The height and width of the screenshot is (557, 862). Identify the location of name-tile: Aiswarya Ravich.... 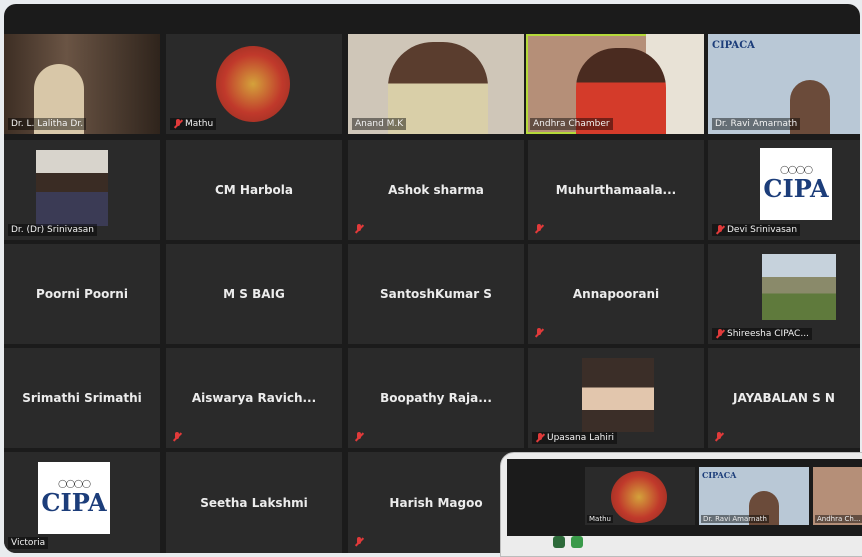
(254, 398).